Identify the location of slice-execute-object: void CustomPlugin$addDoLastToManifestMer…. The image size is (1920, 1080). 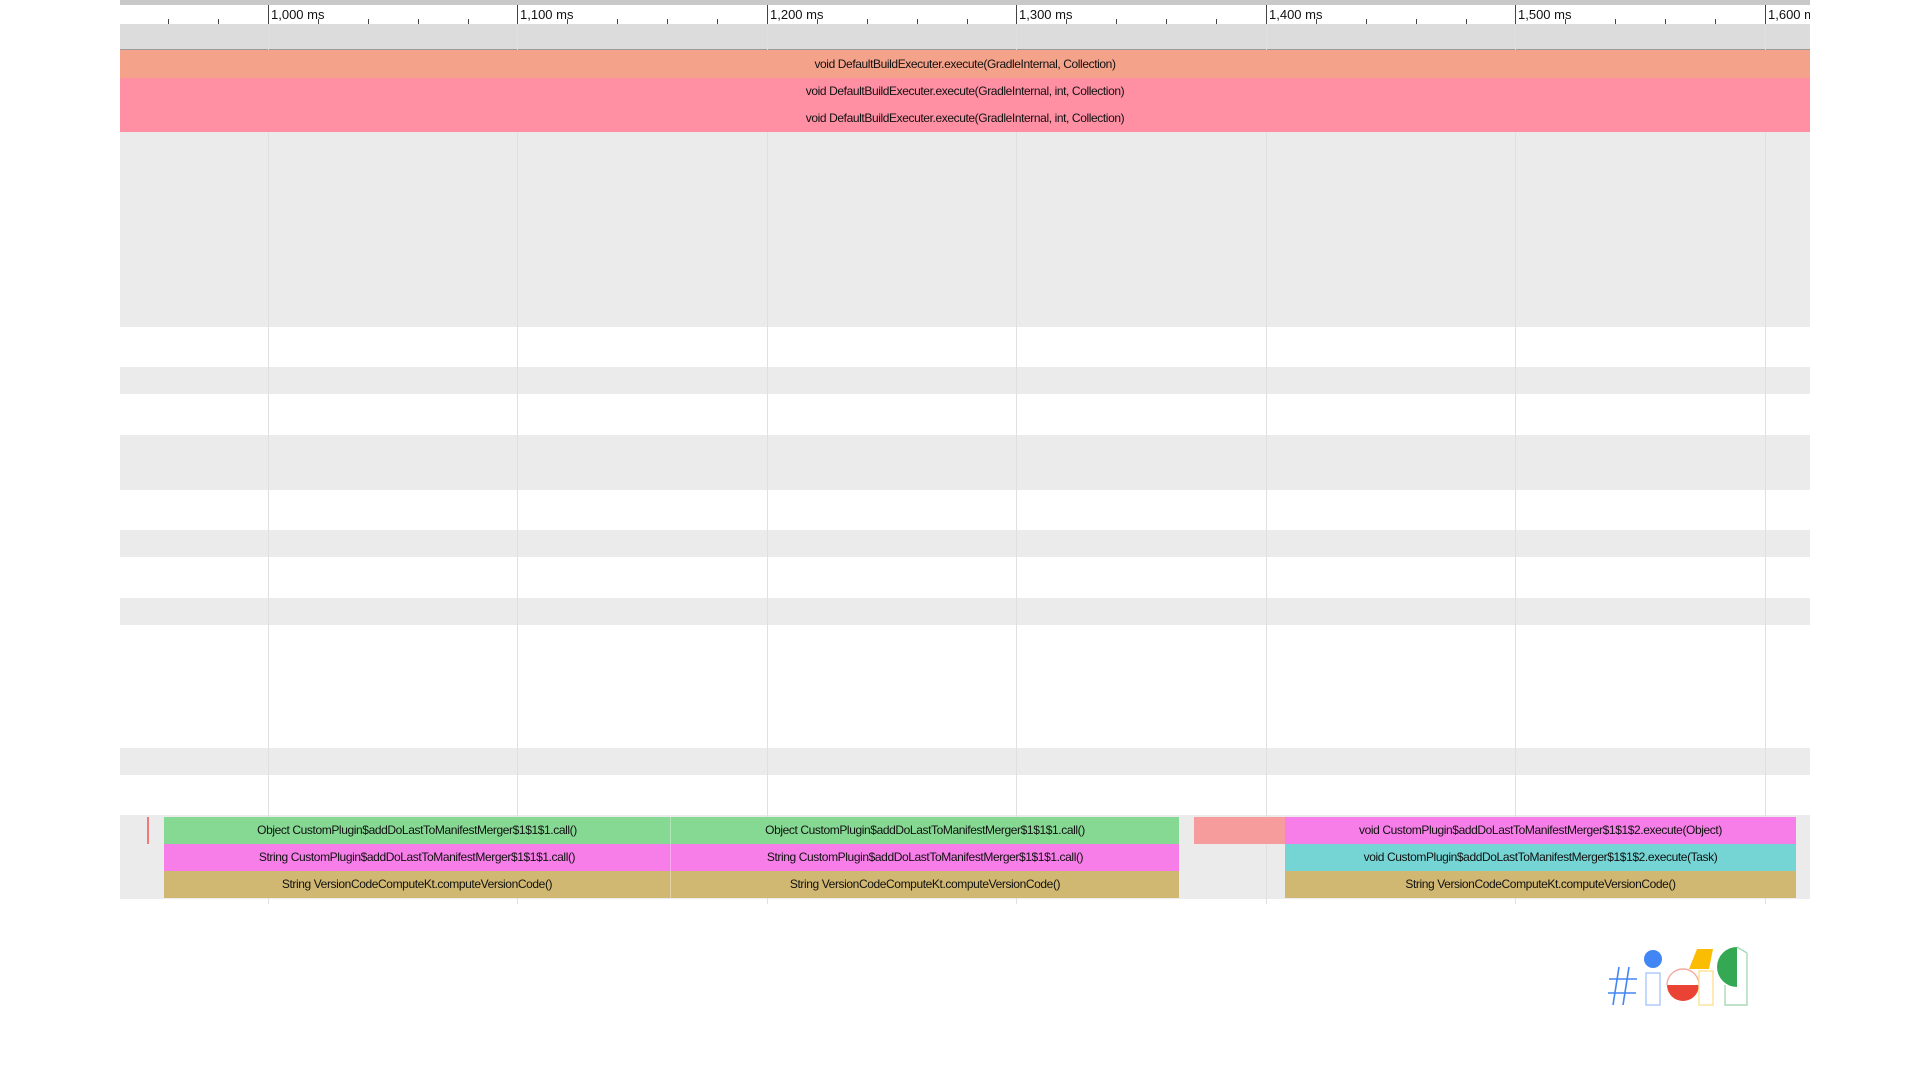
(1540, 830).